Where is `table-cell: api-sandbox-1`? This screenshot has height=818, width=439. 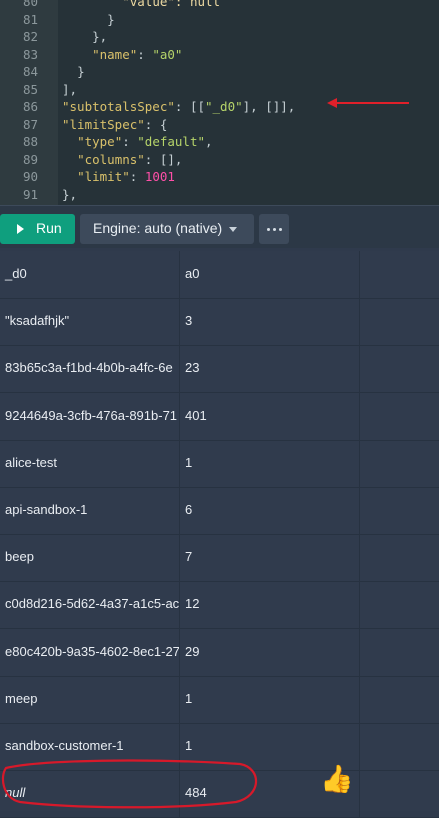
table-cell: api-sandbox-1 is located at coordinates (90, 510).